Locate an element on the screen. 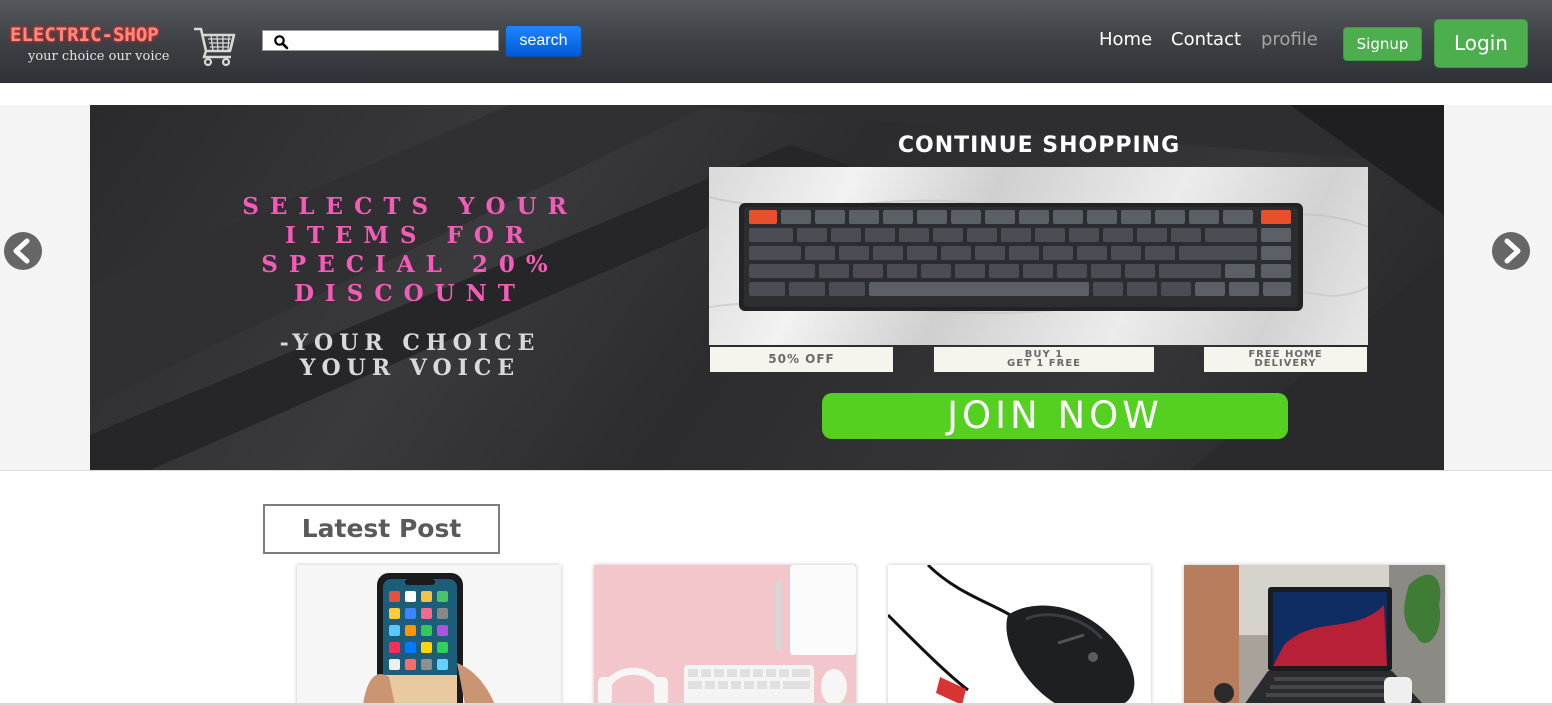 The image size is (1552, 705). product-card-phone is located at coordinates (429, 635).